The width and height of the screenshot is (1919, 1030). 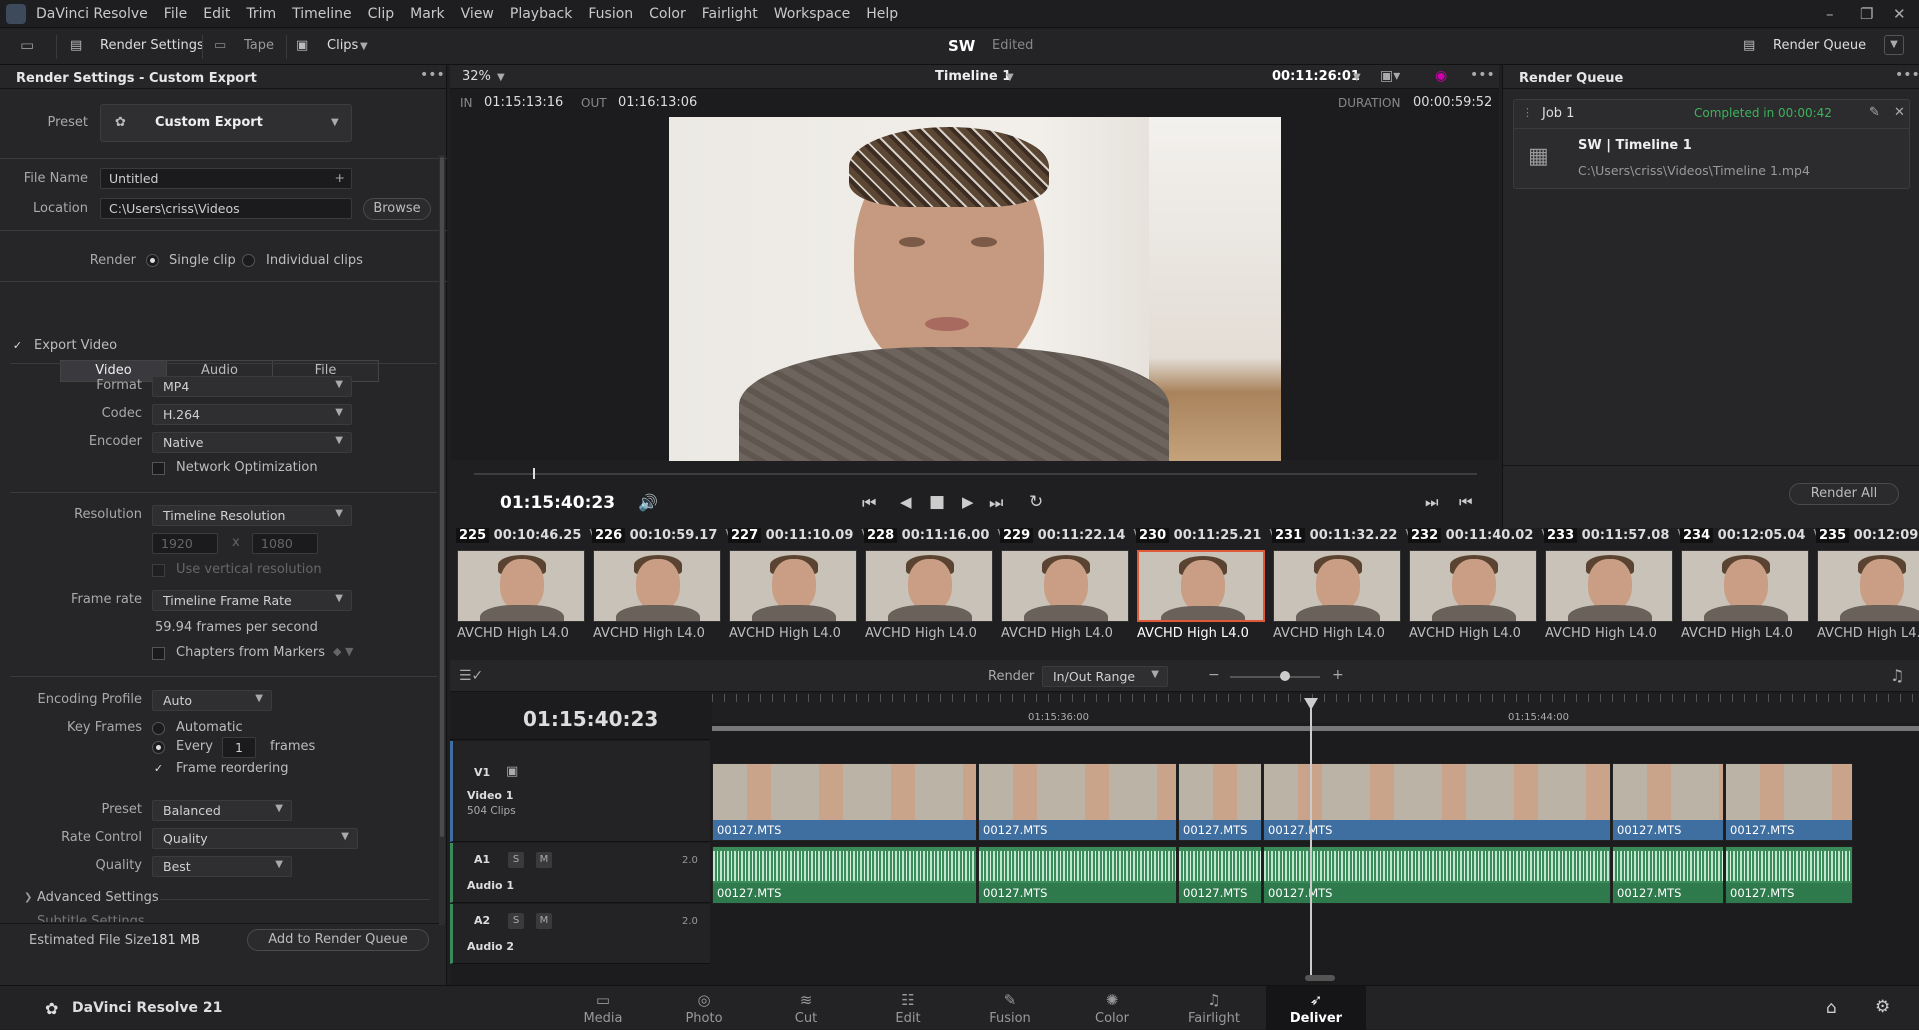 I want to click on menu-view: View, so click(x=477, y=14).